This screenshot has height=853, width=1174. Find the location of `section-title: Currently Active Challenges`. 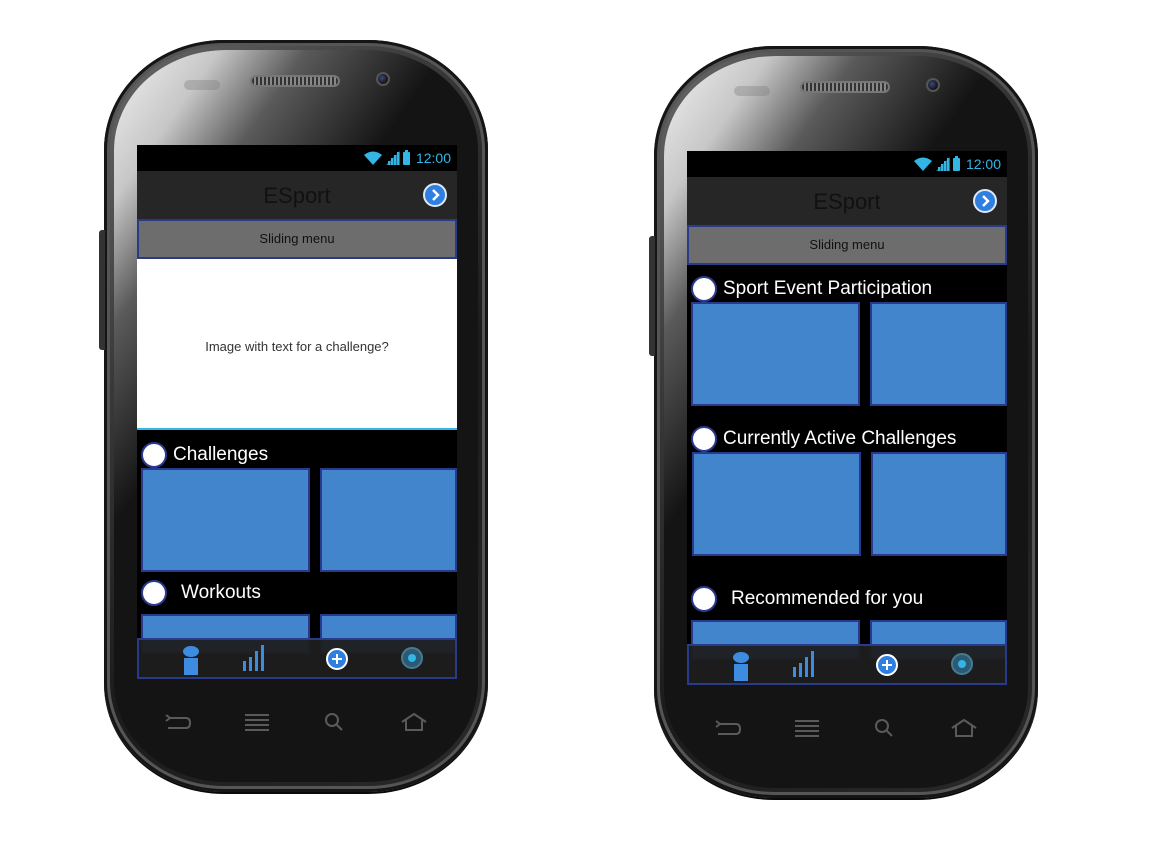

section-title: Currently Active Challenges is located at coordinates (840, 438).